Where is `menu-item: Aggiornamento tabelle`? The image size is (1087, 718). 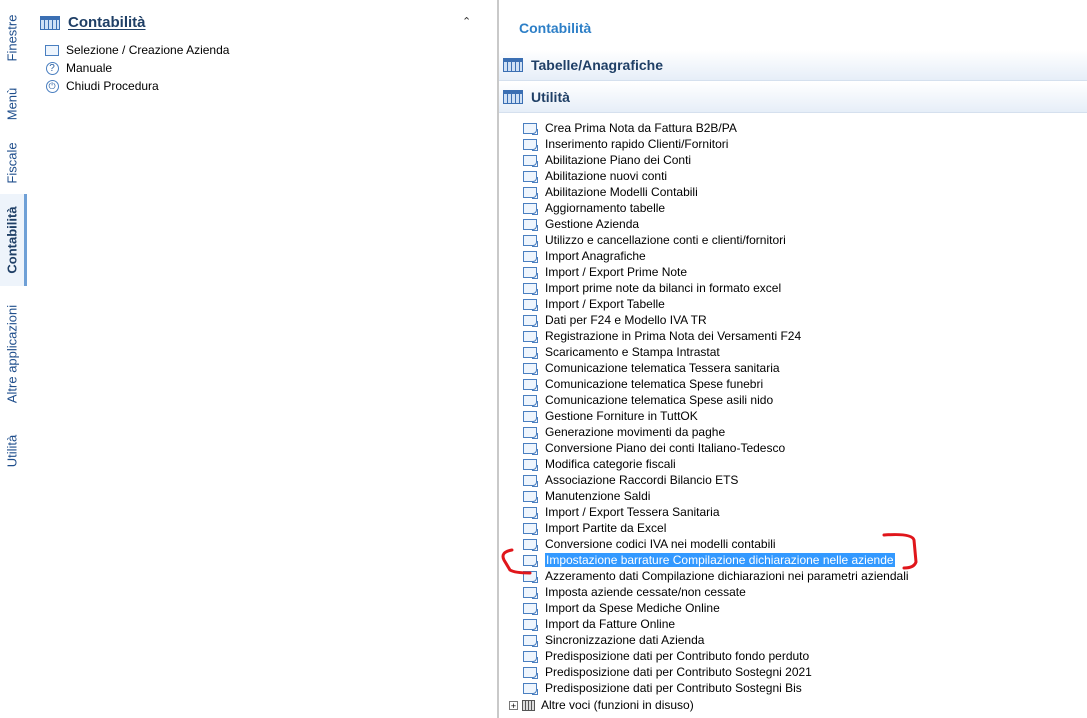 menu-item: Aggiornamento tabelle is located at coordinates (594, 208).